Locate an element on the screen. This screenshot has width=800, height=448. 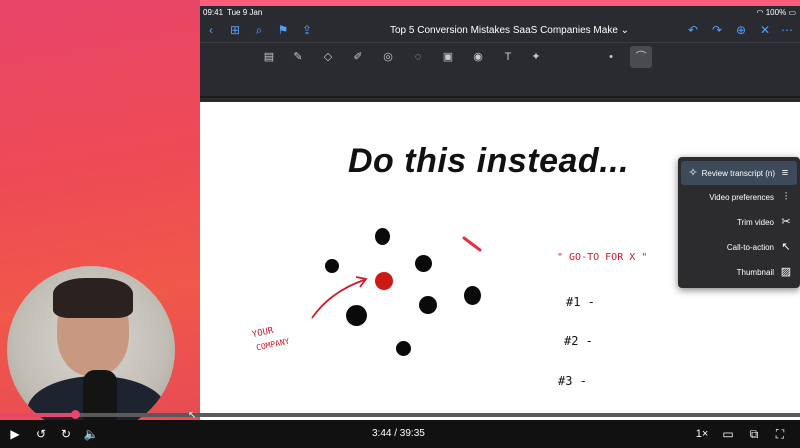
bookmark-icon: ⚑ is located at coordinates (283, 30).